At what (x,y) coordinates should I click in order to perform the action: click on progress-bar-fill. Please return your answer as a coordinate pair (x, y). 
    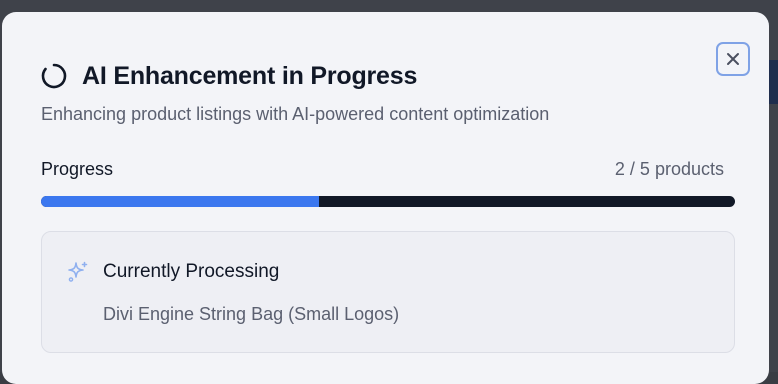
    Looking at the image, I should click on (180, 201).